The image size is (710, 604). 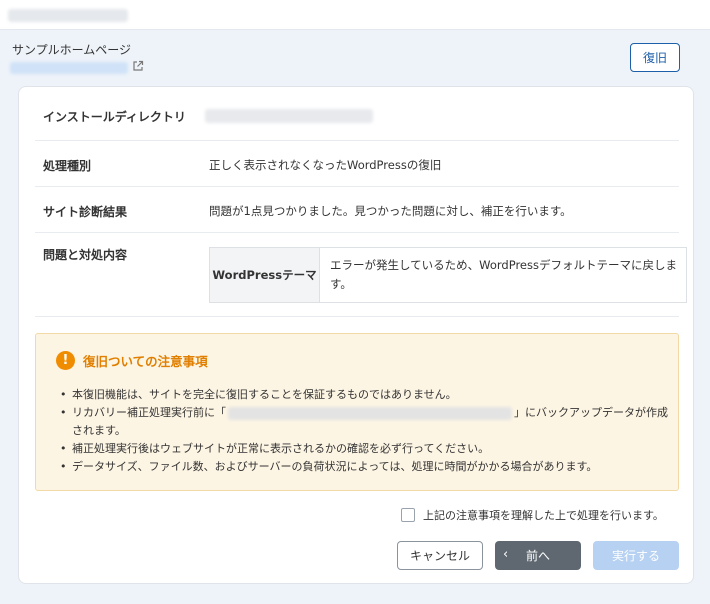 I want to click on install-dir-row: インストールディレクトリ, so click(x=357, y=114).